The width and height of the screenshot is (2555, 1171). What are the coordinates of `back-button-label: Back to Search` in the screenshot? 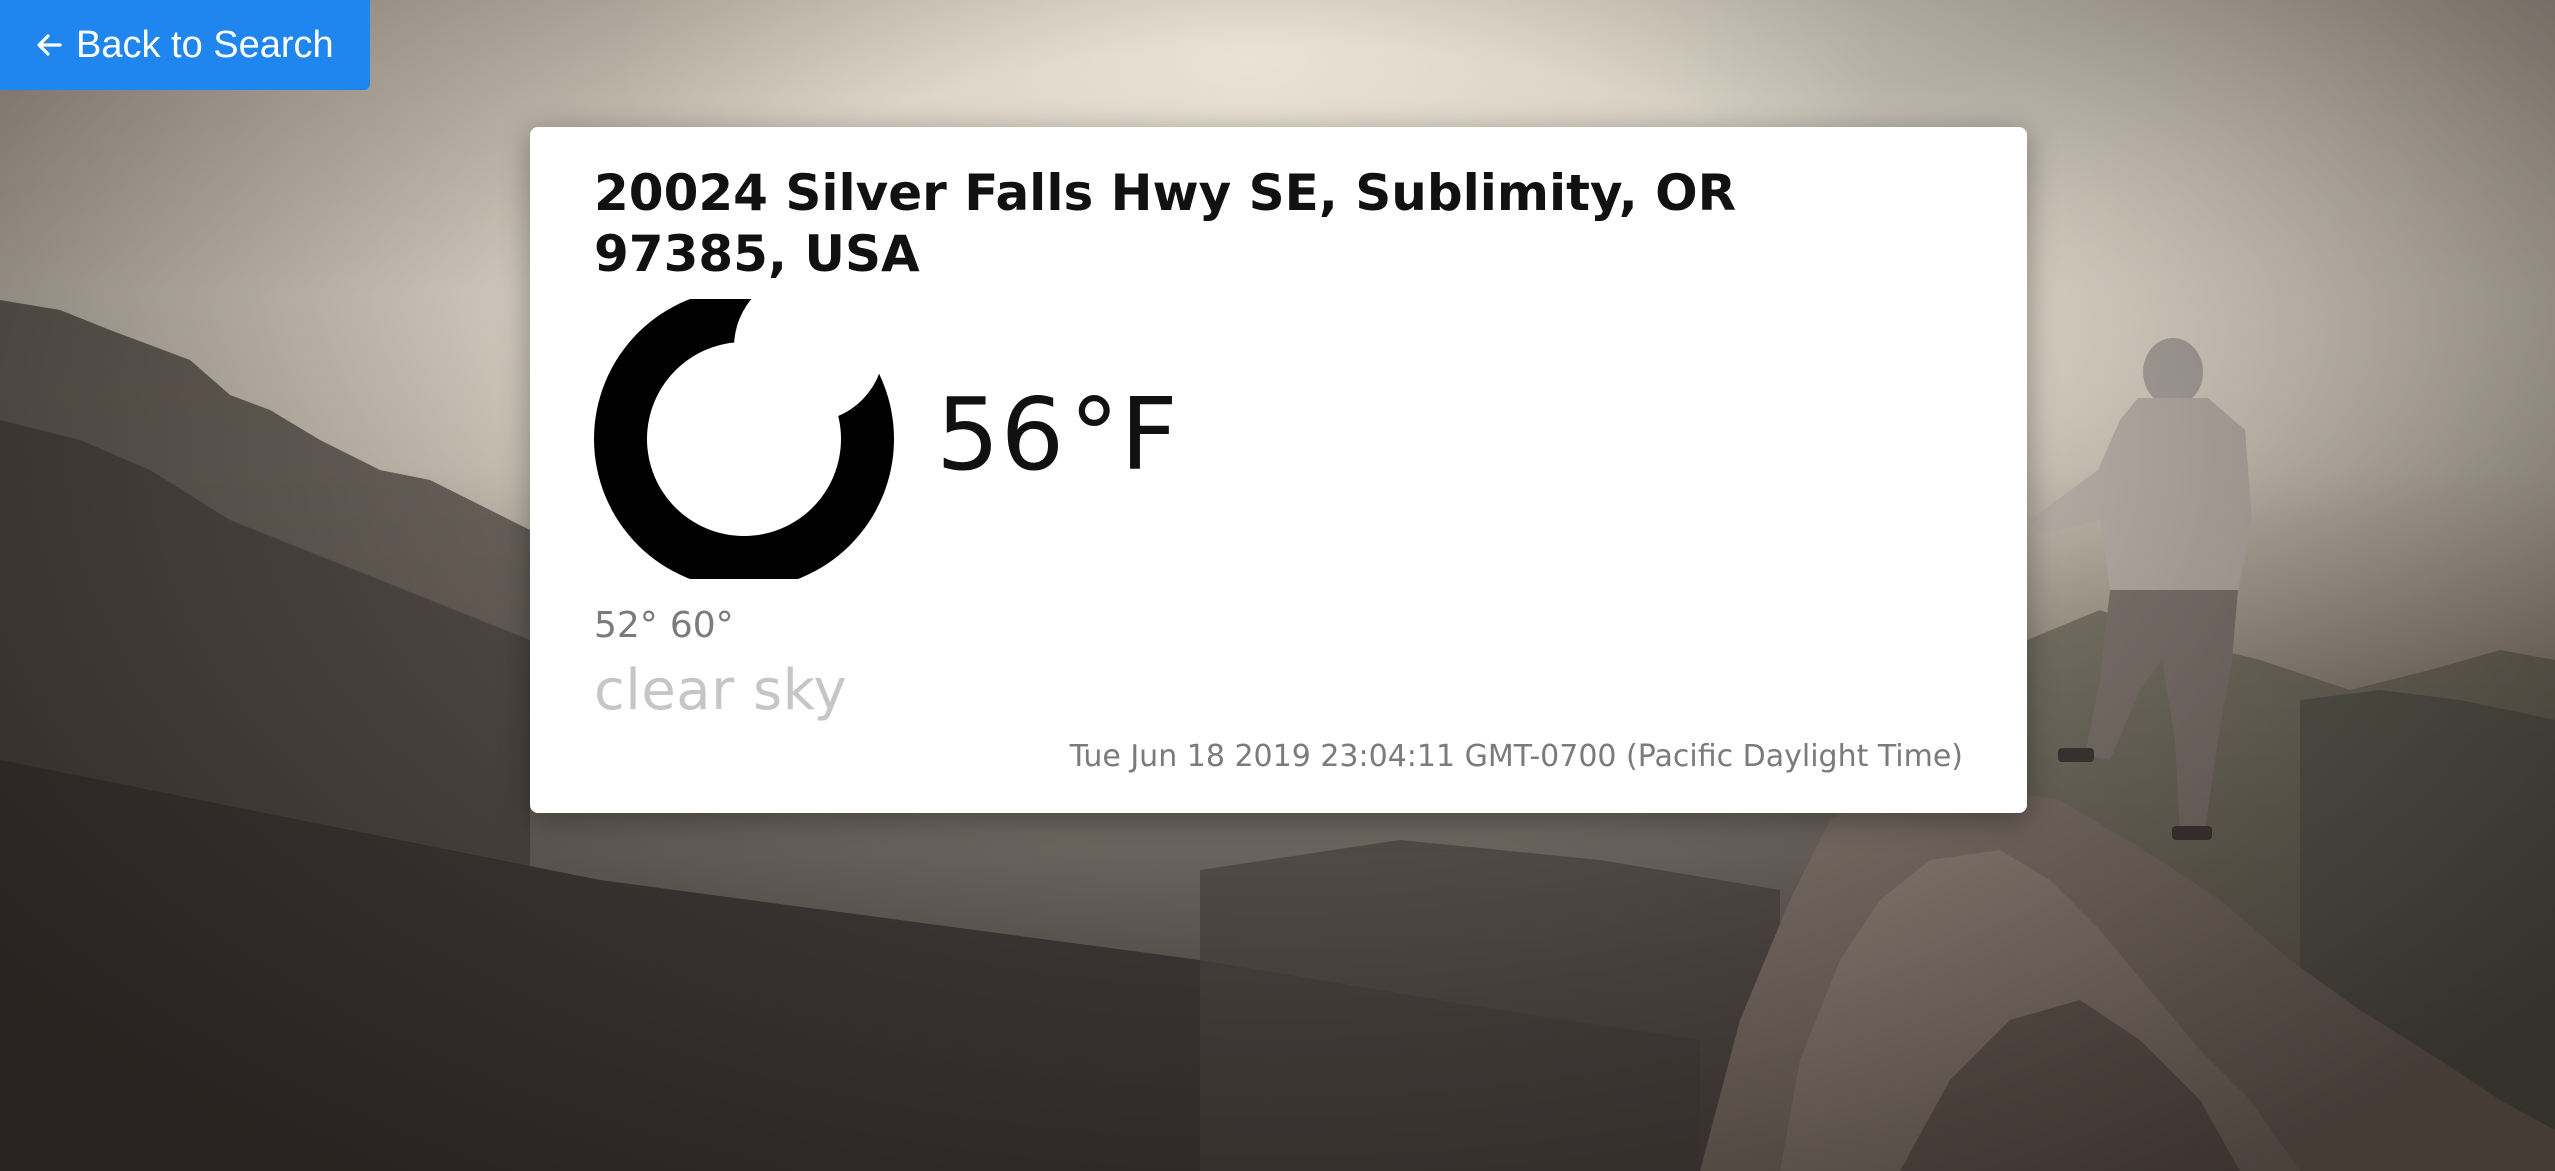 It's located at (205, 44).